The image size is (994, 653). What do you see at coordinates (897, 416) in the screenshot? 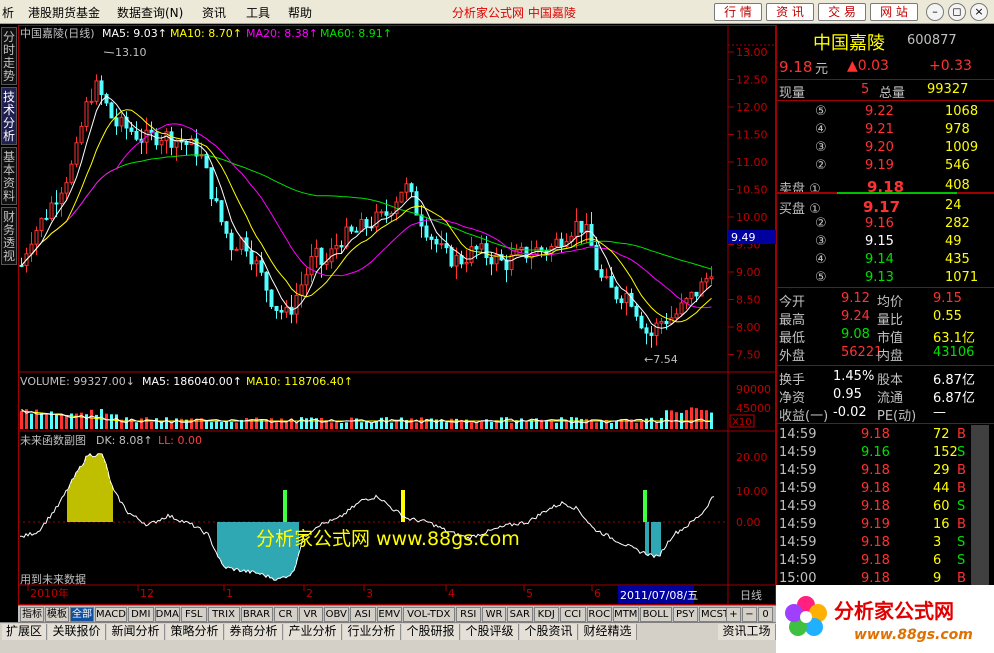
I see `fin-label: PE(动)` at bounding box center [897, 416].